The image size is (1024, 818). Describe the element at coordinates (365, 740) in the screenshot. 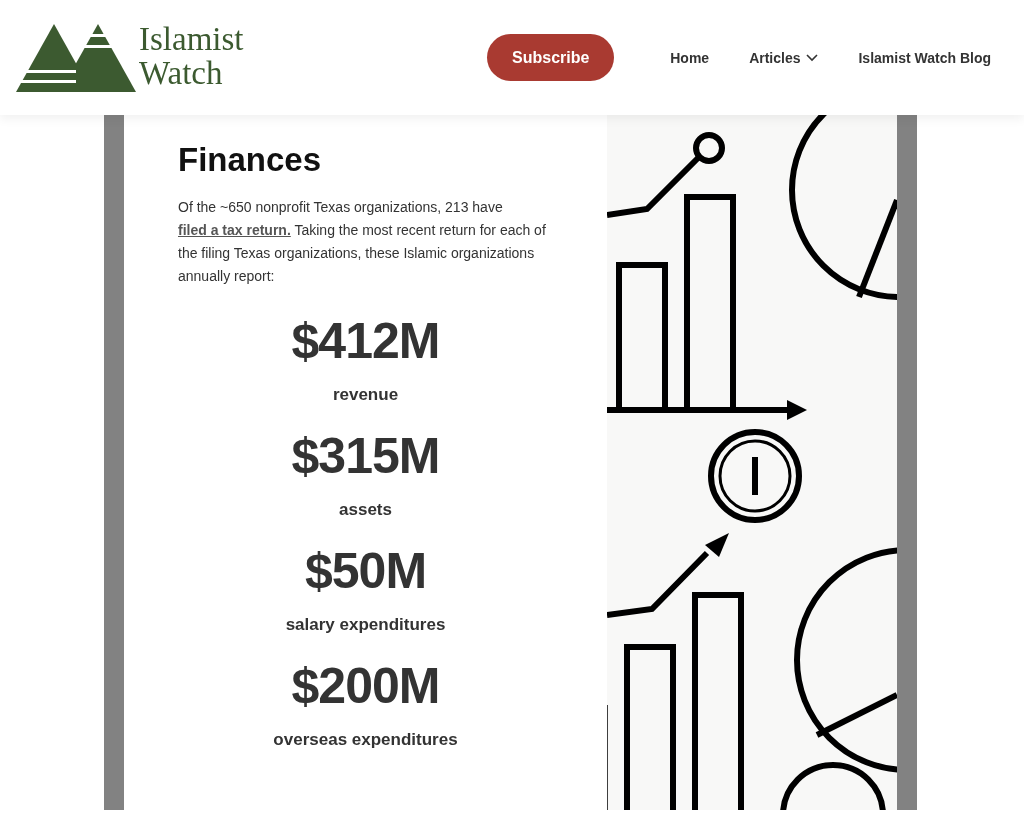

I see `stat-label: overseas expenditures` at that location.